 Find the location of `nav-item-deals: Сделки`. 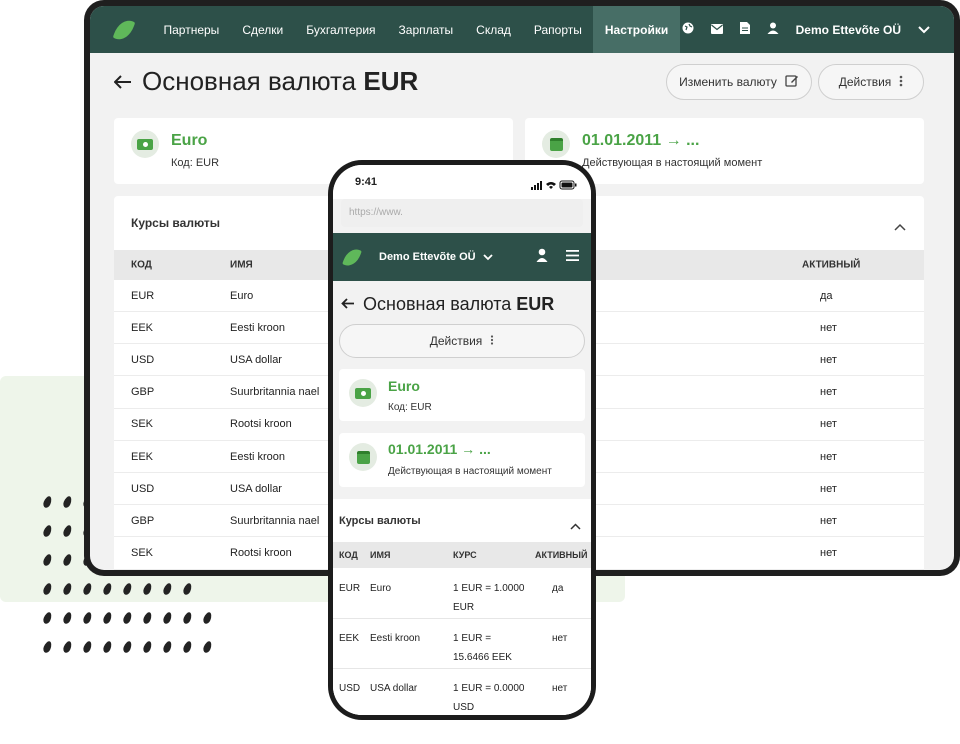

nav-item-deals: Сделки is located at coordinates (263, 29).